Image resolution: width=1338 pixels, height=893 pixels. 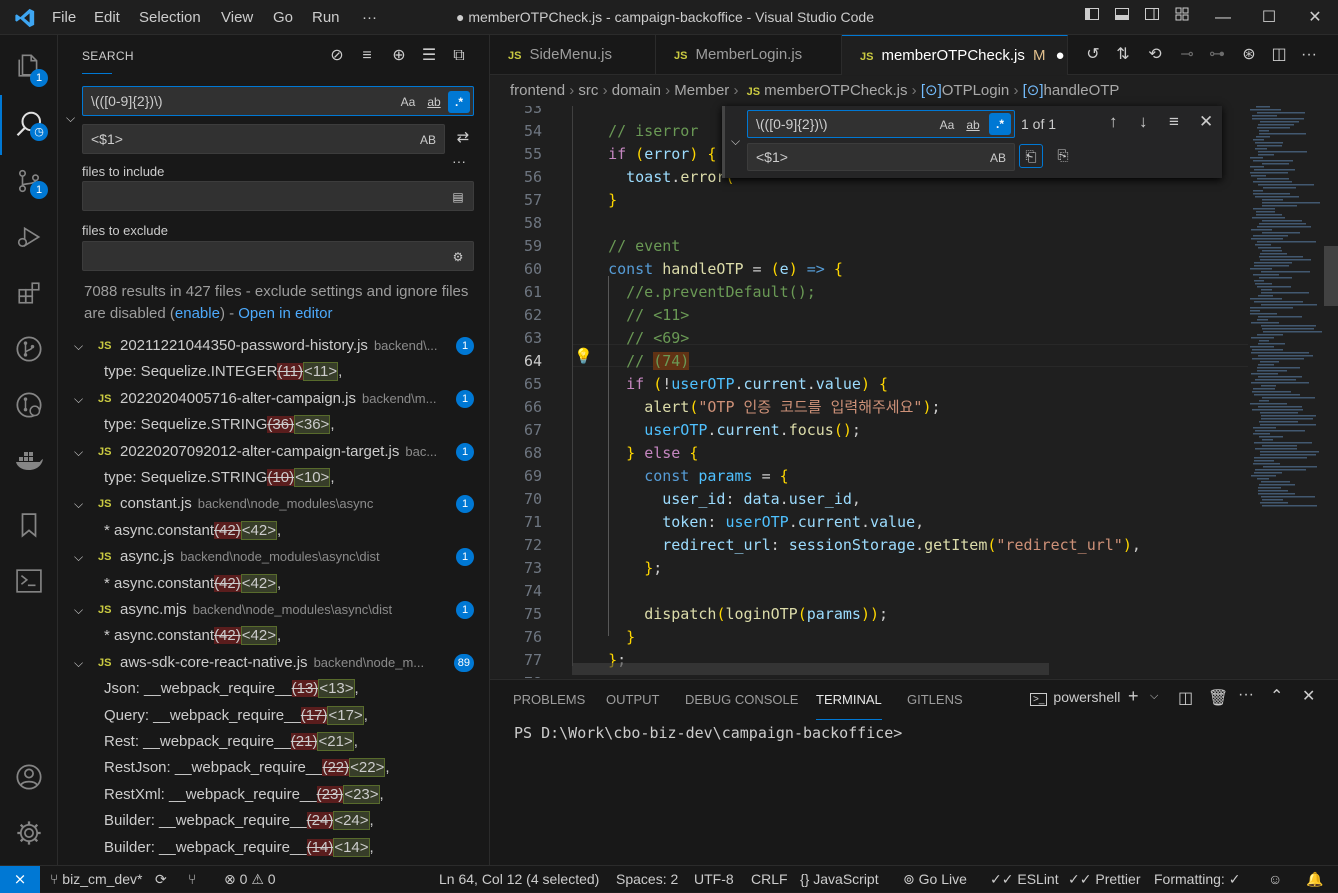 I want to click on split-terminal-icon: ◫, so click(x=1185, y=698).